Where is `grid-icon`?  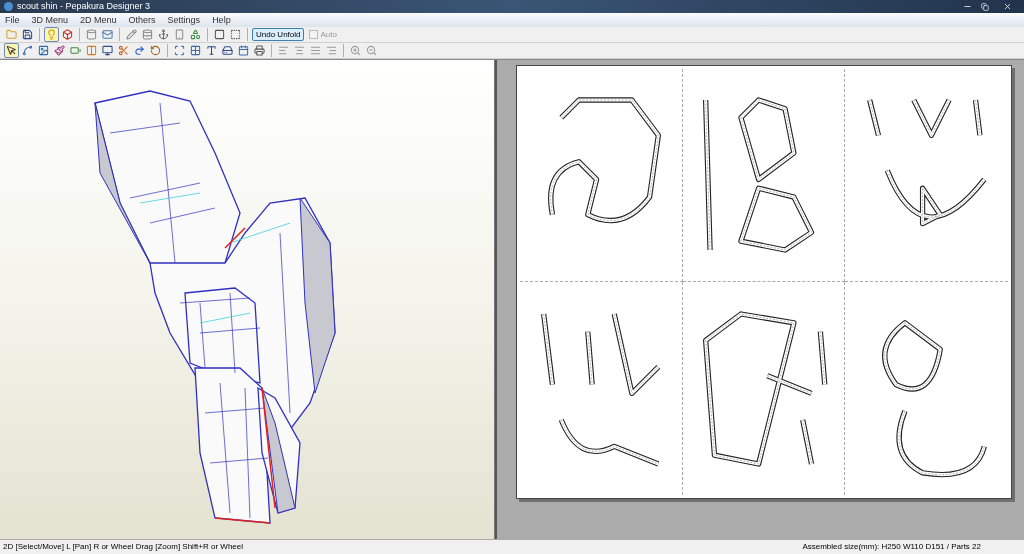
grid-icon is located at coordinates (195, 50).